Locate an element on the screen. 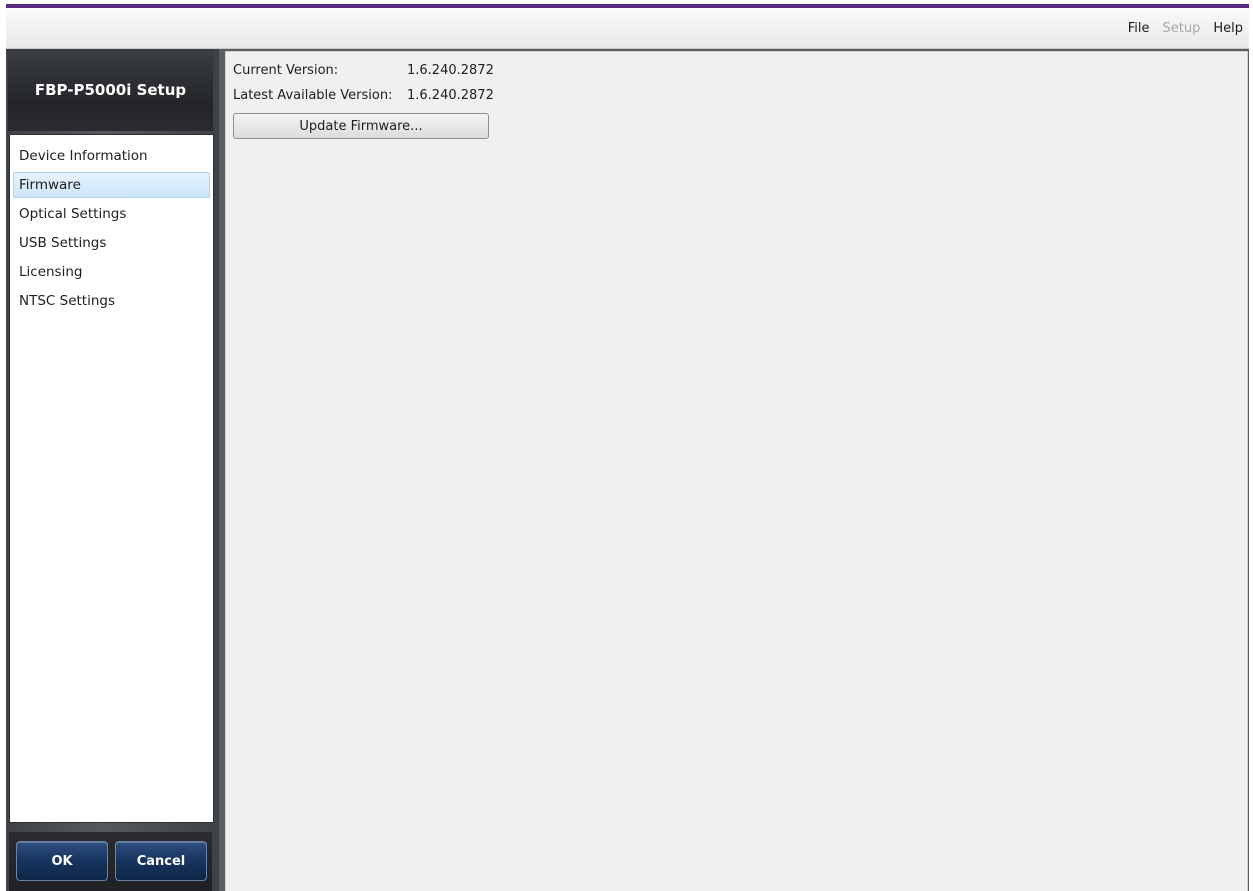  nav-item-licensing: Licensing is located at coordinates (111, 272).